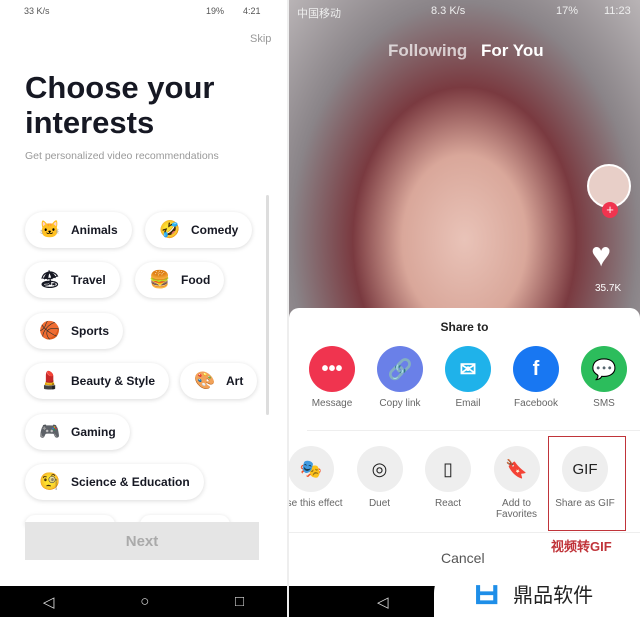  What do you see at coordinates (37, 11) in the screenshot?
I see `status-speed: 33 K/s` at bounding box center [37, 11].